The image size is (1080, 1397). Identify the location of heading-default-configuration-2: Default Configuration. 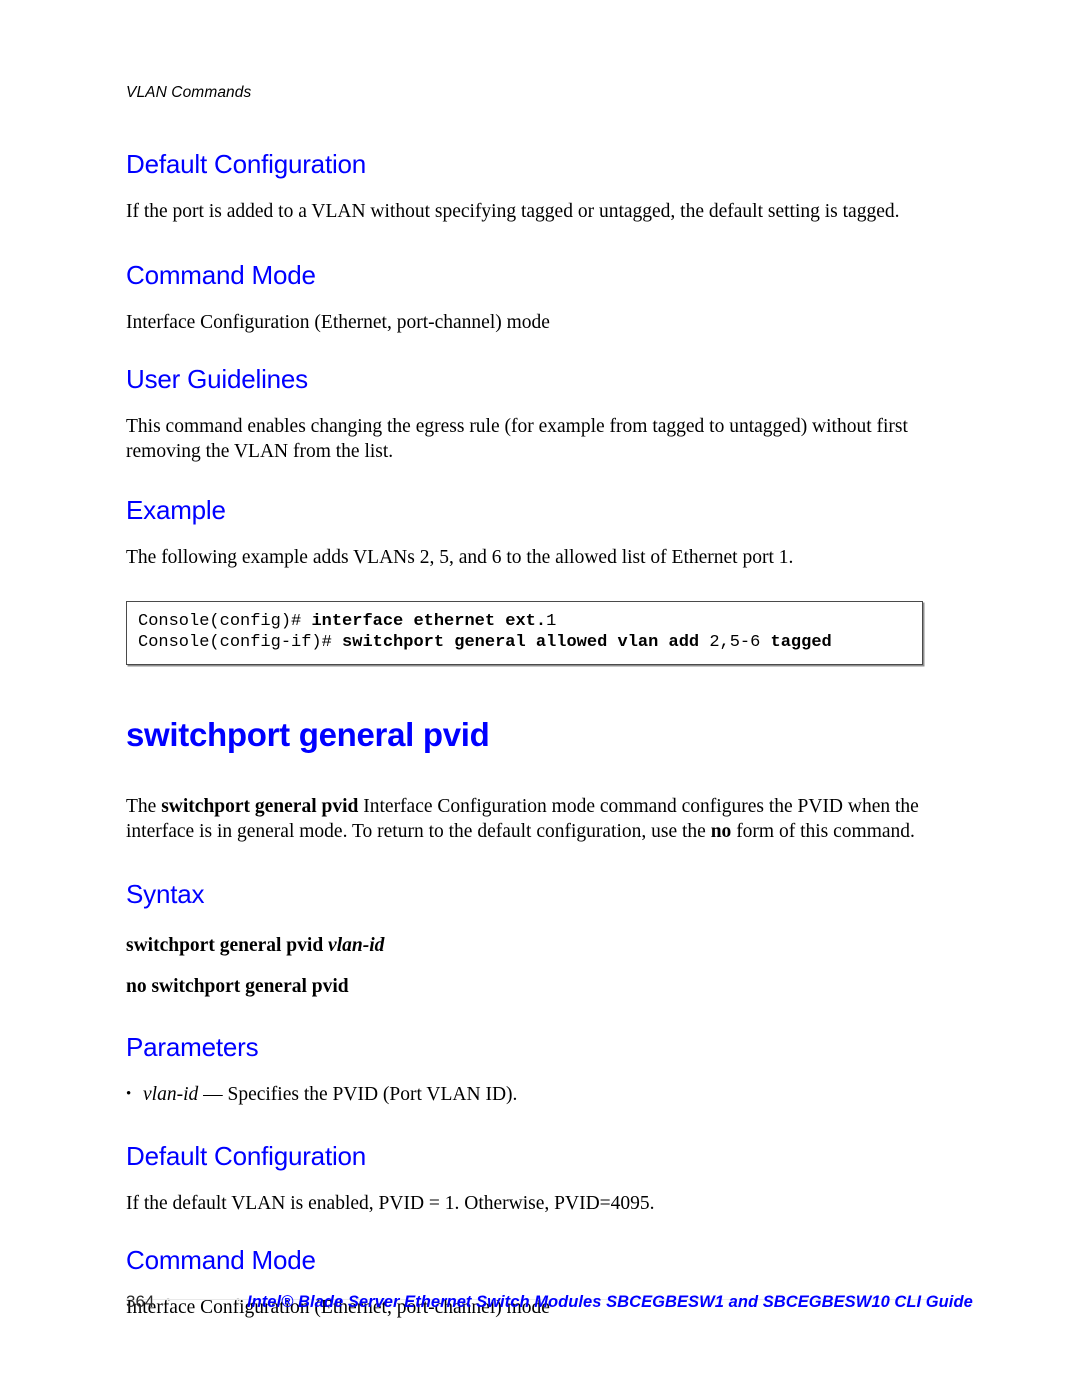
(246, 1155).